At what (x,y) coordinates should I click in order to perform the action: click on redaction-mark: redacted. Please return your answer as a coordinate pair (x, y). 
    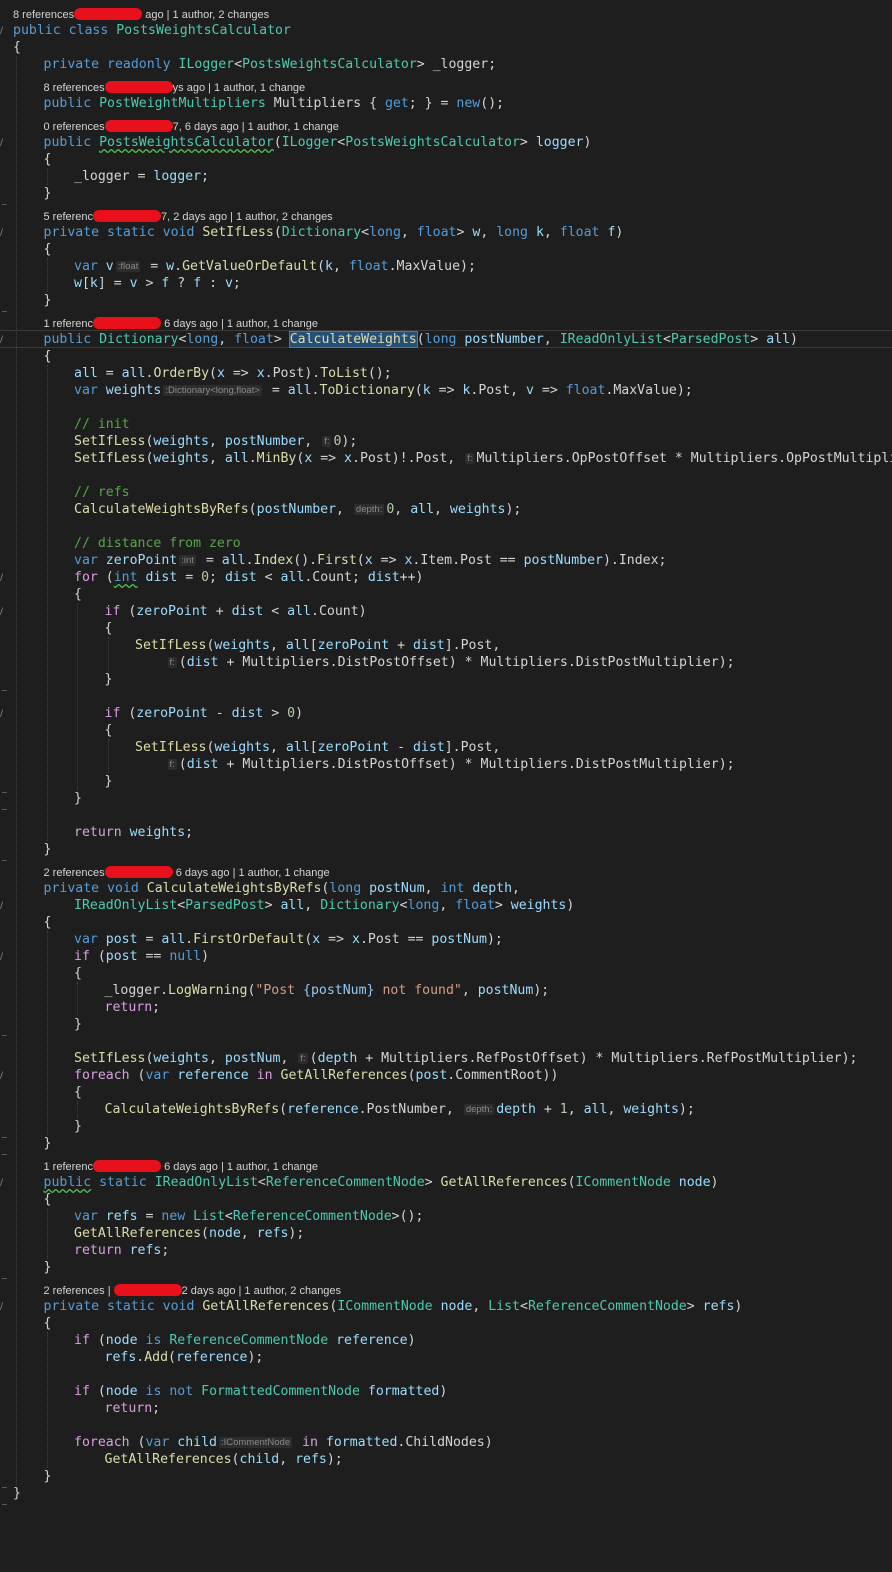
    Looking at the image, I should click on (108, 14).